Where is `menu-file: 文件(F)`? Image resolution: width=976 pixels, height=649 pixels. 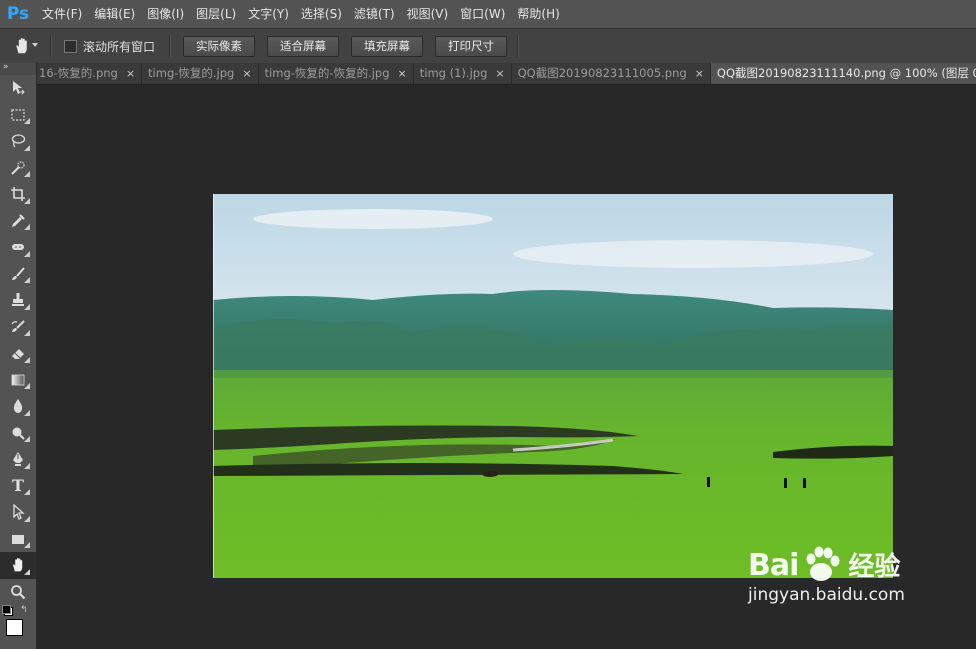 menu-file: 文件(F) is located at coordinates (62, 14).